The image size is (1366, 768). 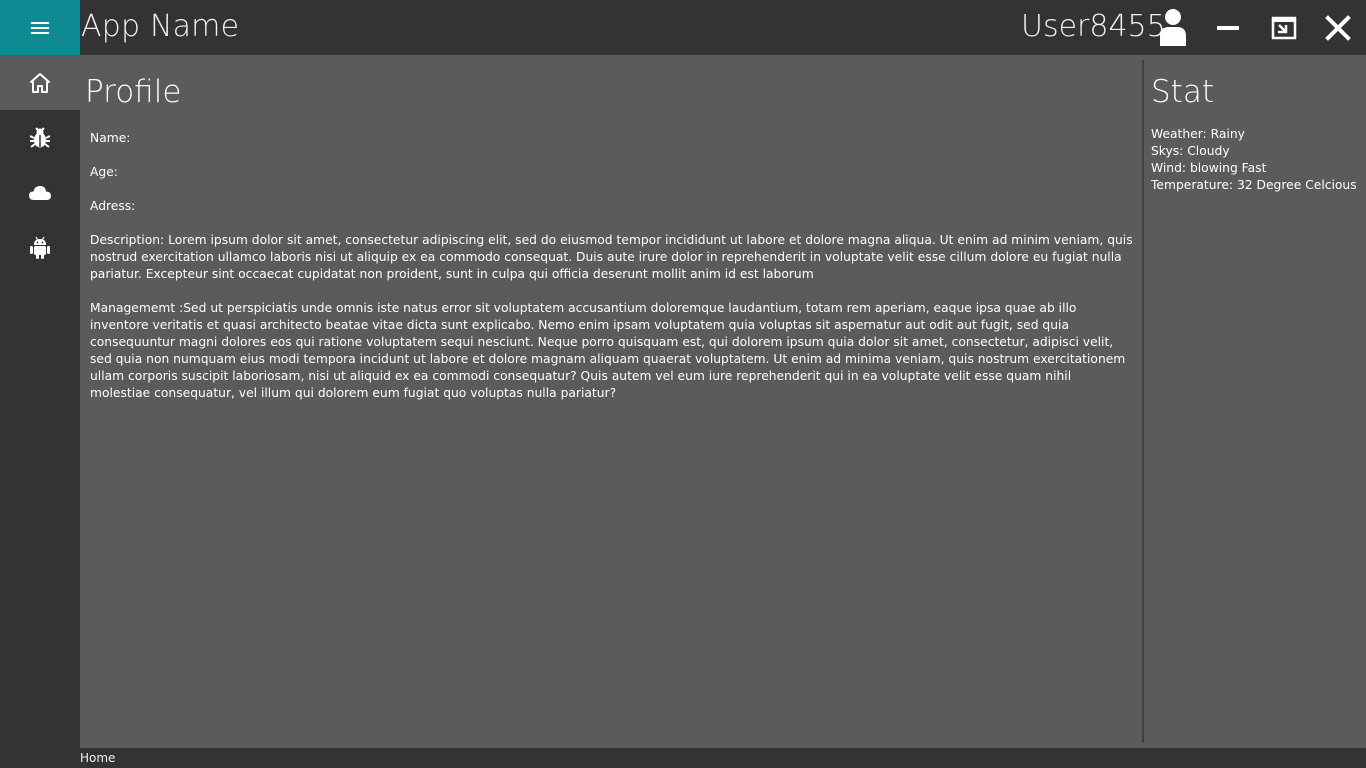 What do you see at coordinates (683, 758) in the screenshot?
I see `status-bar: Home` at bounding box center [683, 758].